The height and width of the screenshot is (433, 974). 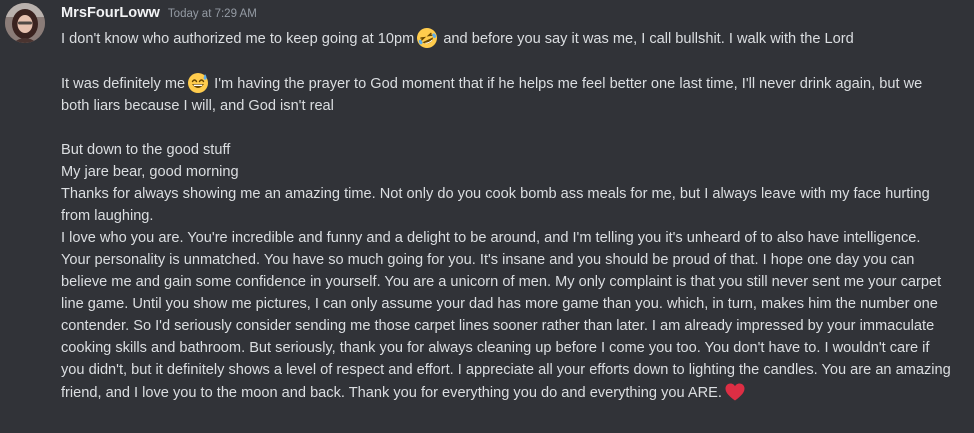 I want to click on message-header: MrsFourLoww Today at 7:29 AM, so click(x=159, y=16).